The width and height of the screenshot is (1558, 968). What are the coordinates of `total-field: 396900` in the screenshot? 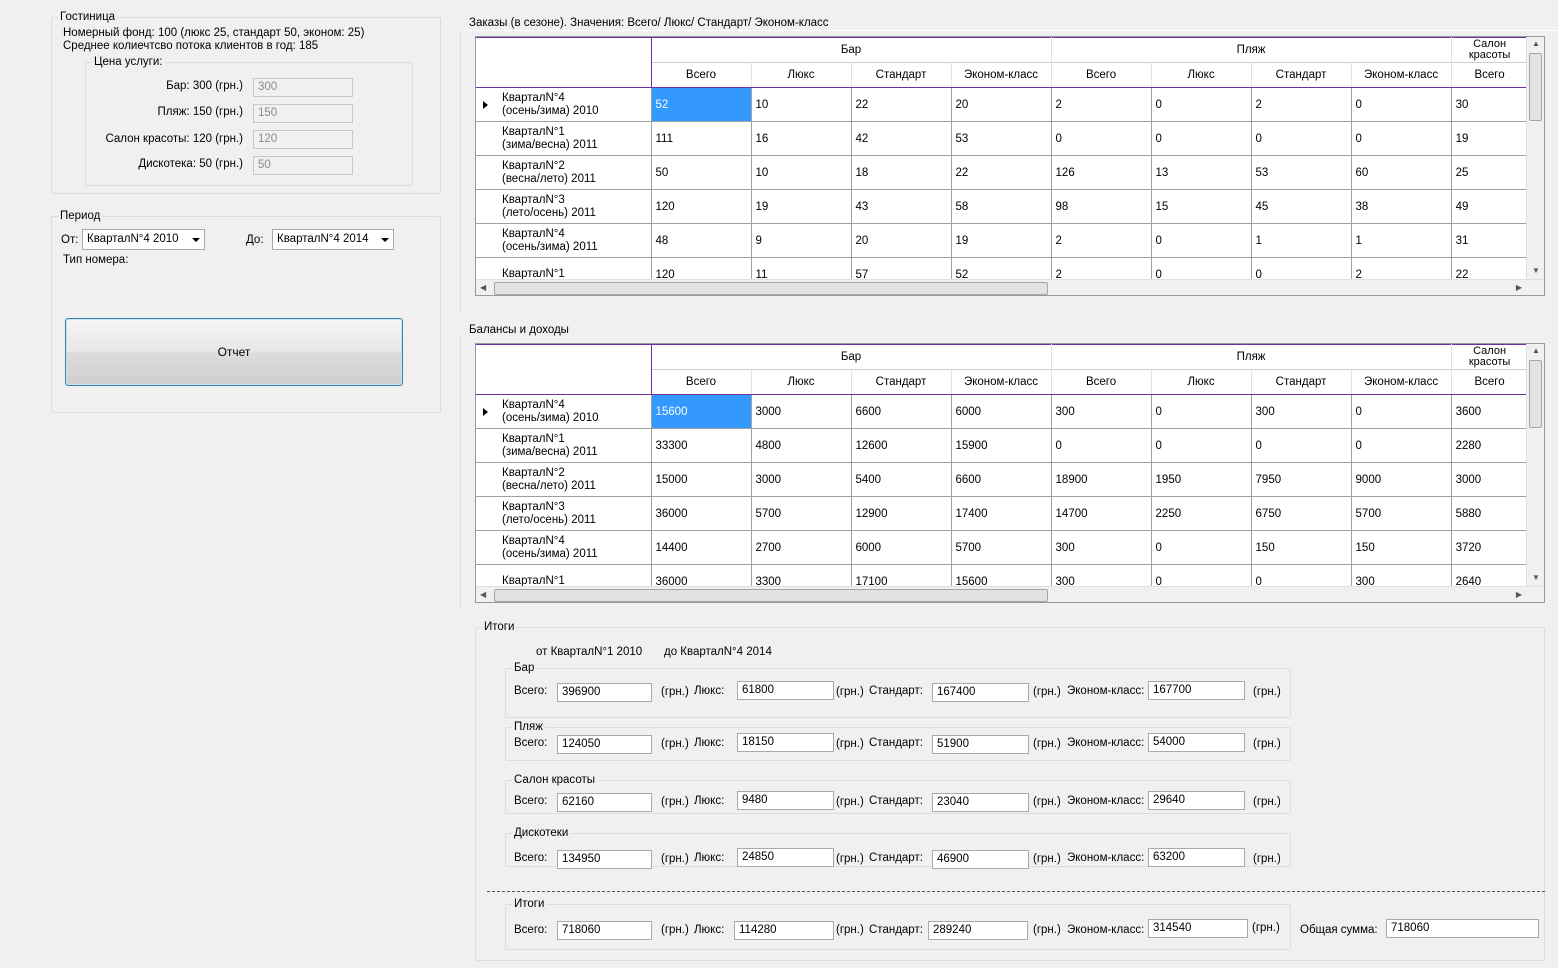 It's located at (604, 692).